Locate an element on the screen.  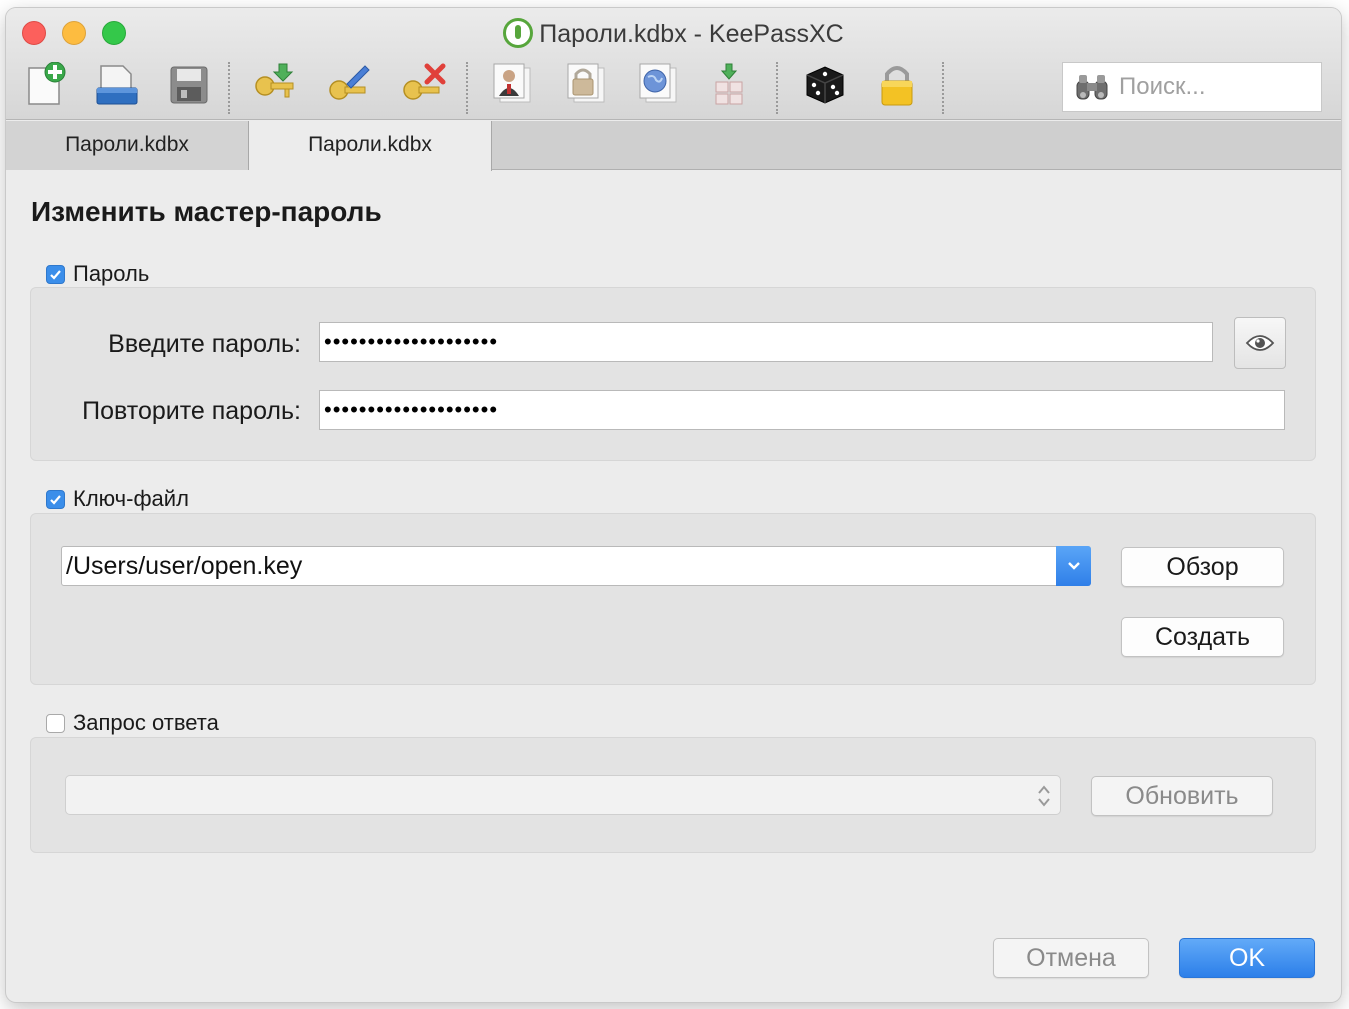
chevron-down-icon is located at coordinates (1073, 566).